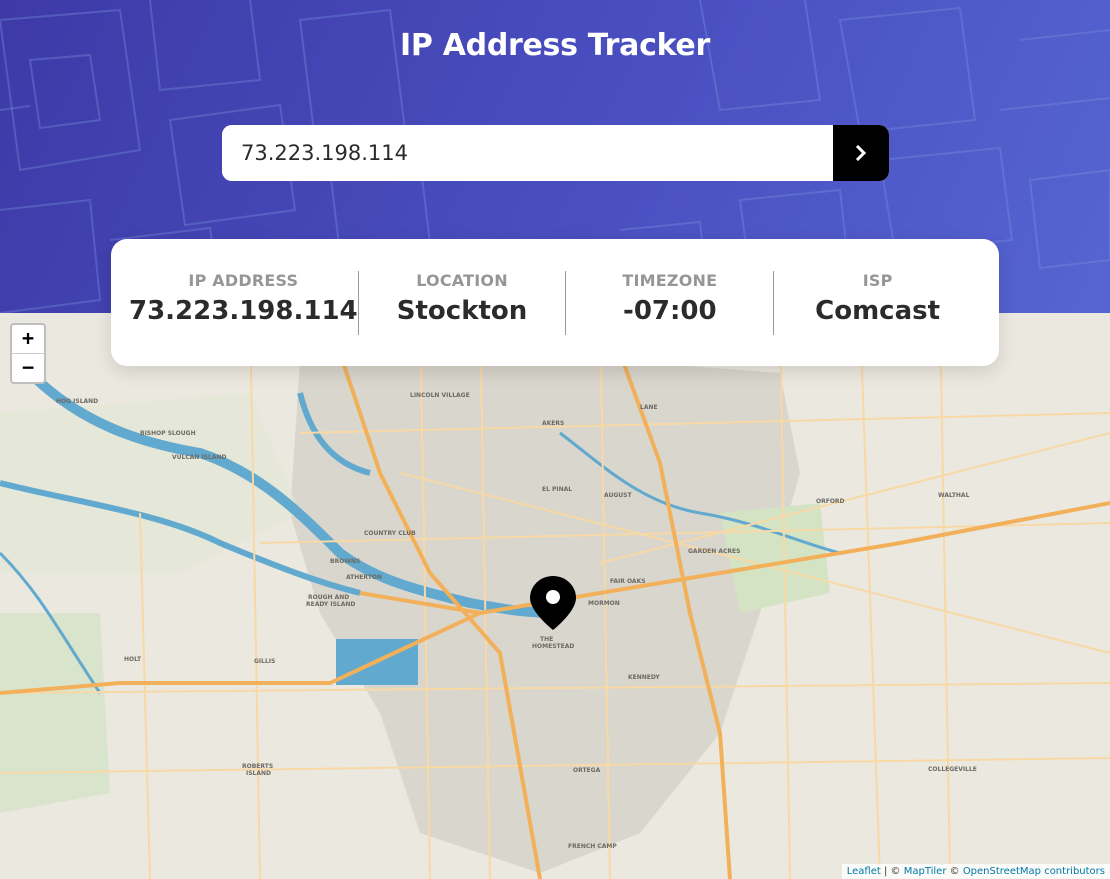  Describe the element at coordinates (714, 551) in the screenshot. I see `svg-text: GARDEN ACRES` at that location.